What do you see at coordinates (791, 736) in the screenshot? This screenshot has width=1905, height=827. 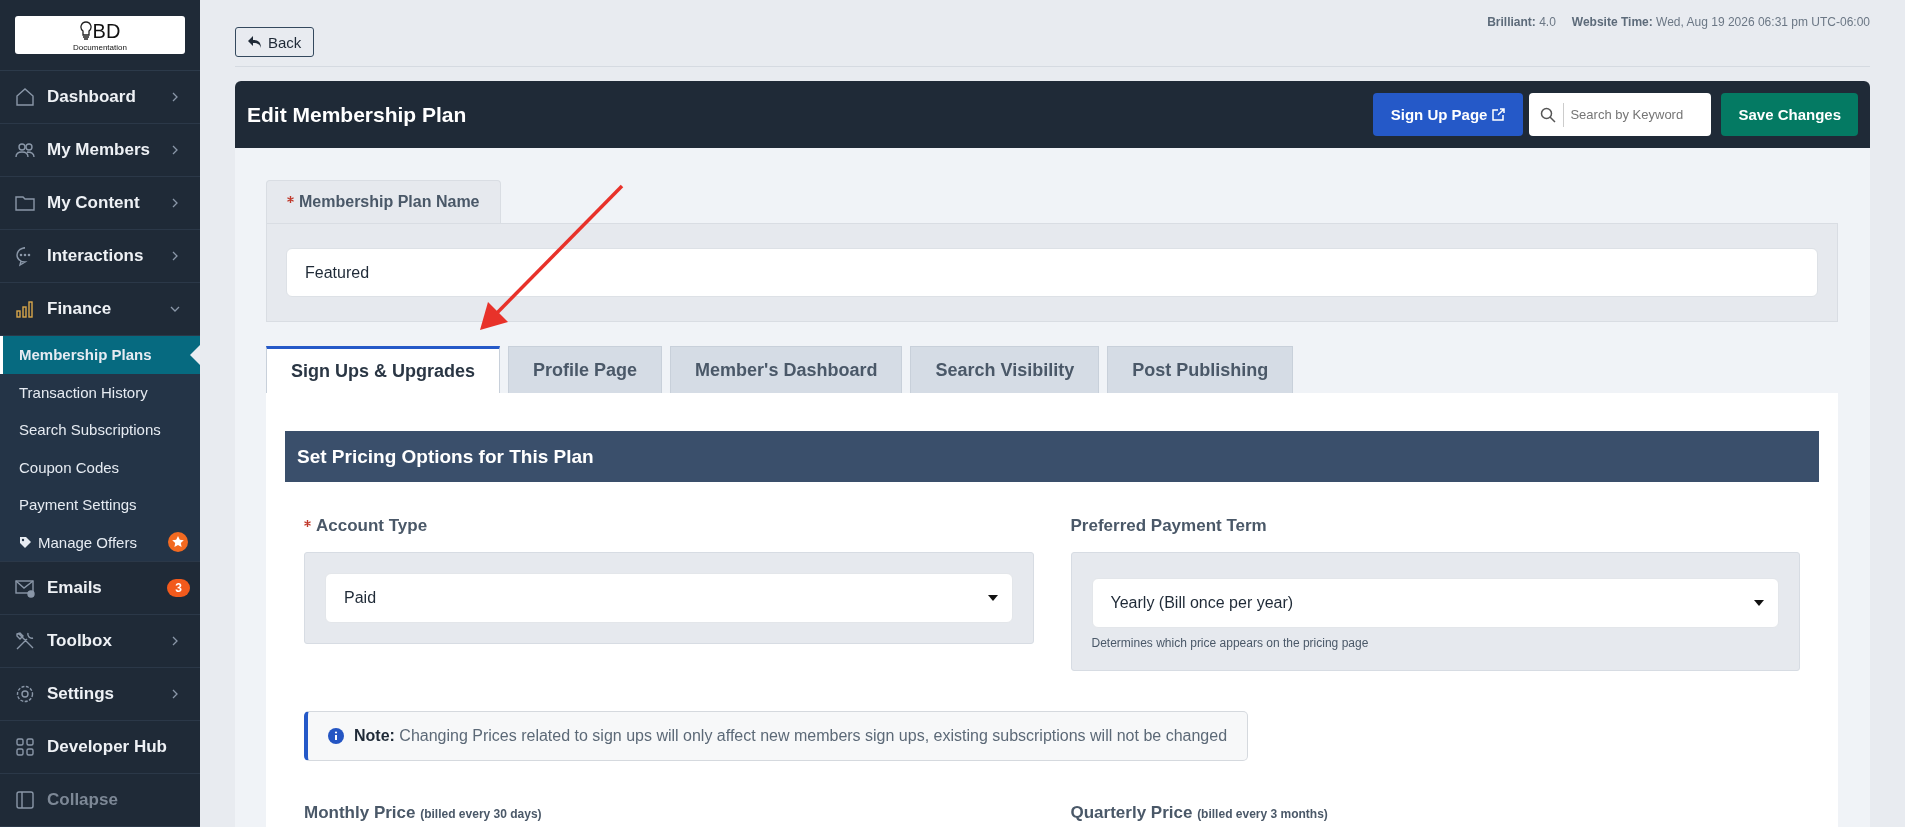 I see `note-text: Note: Changing Prices related to sign ups will only affect new members sign ups, existing subscriptions will not be changed` at bounding box center [791, 736].